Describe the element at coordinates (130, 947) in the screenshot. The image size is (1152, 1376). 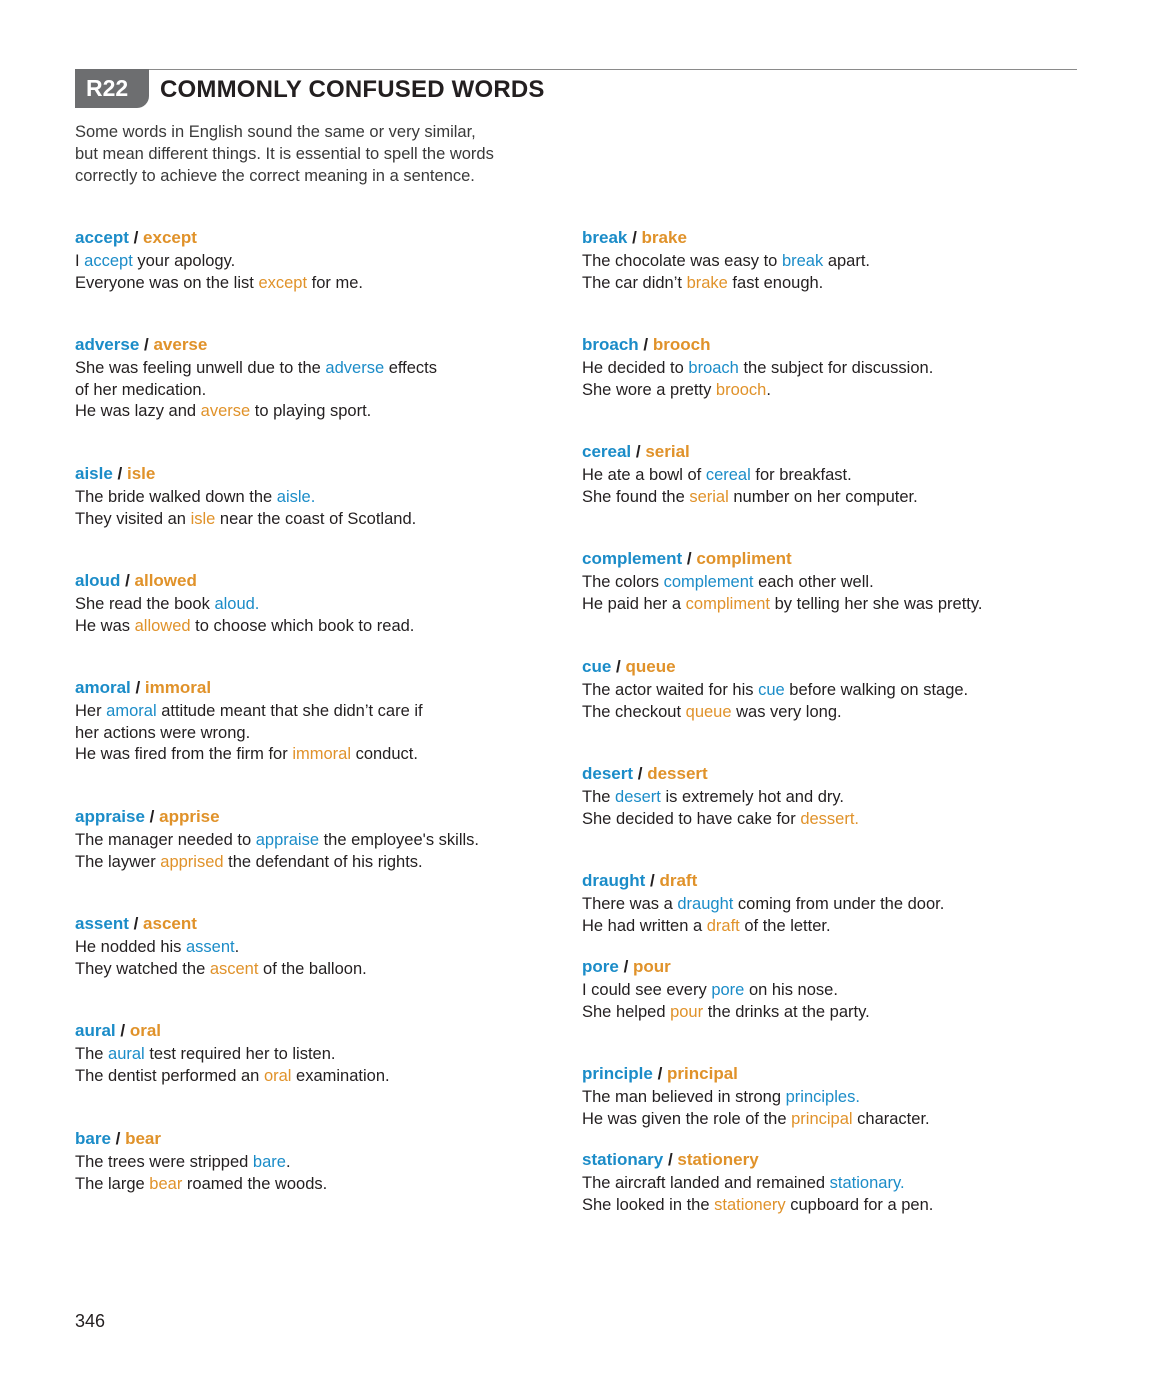
I see `sentence-text: He nodded his` at that location.